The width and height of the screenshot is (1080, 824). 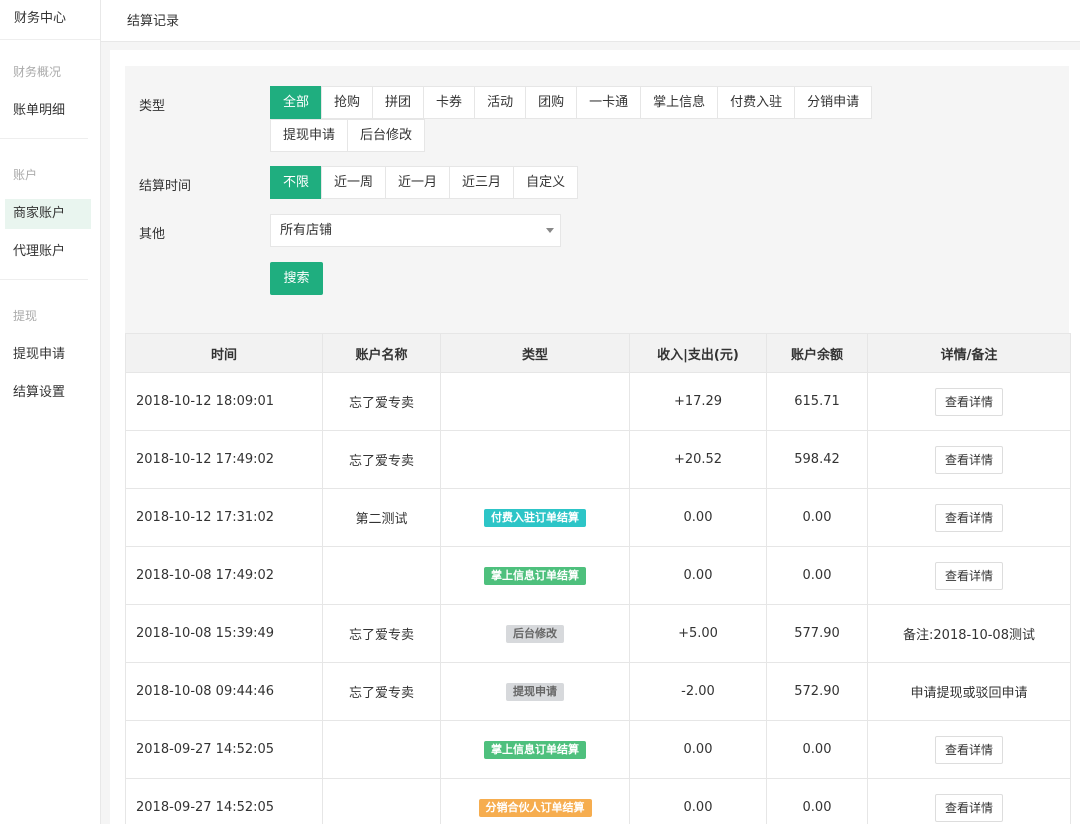 What do you see at coordinates (535, 353) in the screenshot?
I see `column-header-type: 类型` at bounding box center [535, 353].